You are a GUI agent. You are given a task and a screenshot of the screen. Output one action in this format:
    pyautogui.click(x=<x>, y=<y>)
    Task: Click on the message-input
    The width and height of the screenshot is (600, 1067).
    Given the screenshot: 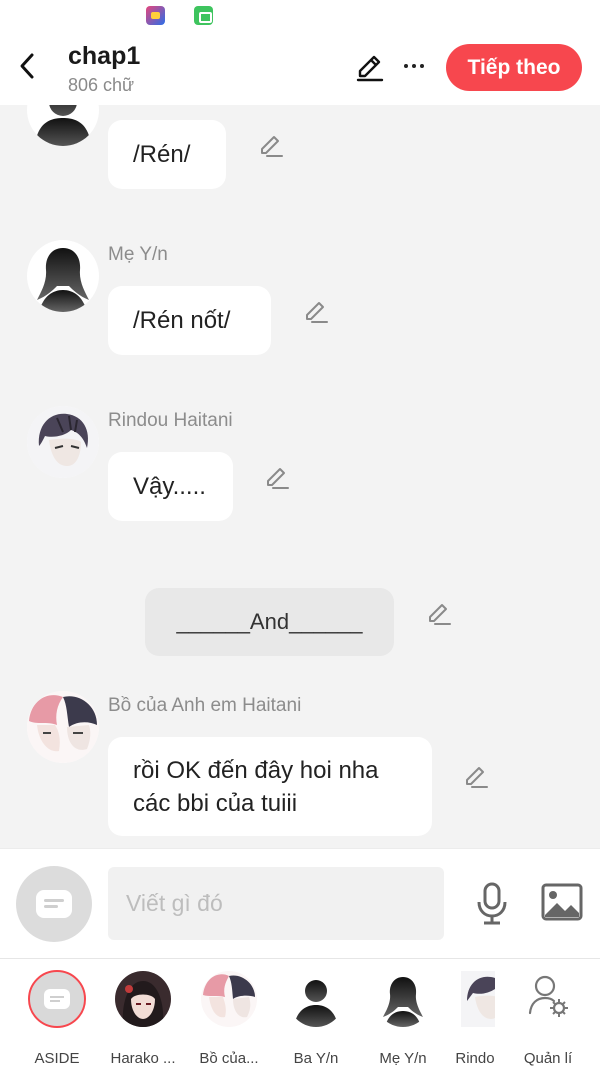 What is the action you would take?
    pyautogui.click(x=276, y=903)
    